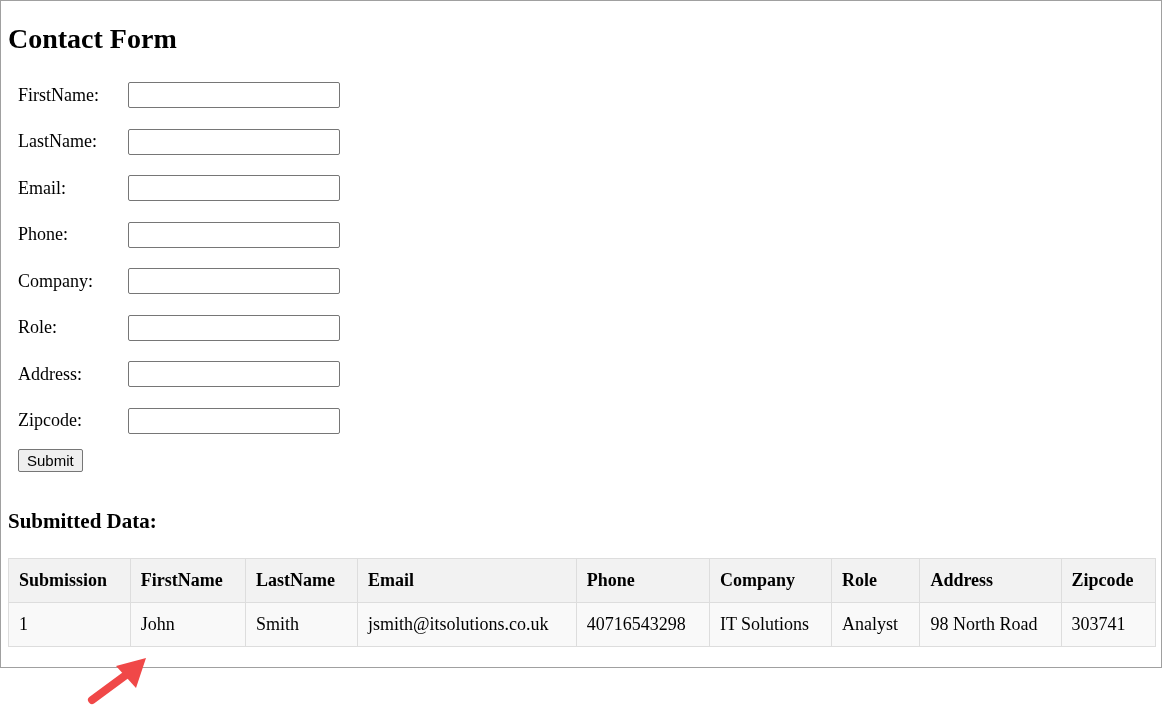  I want to click on column-header: Email, so click(467, 580).